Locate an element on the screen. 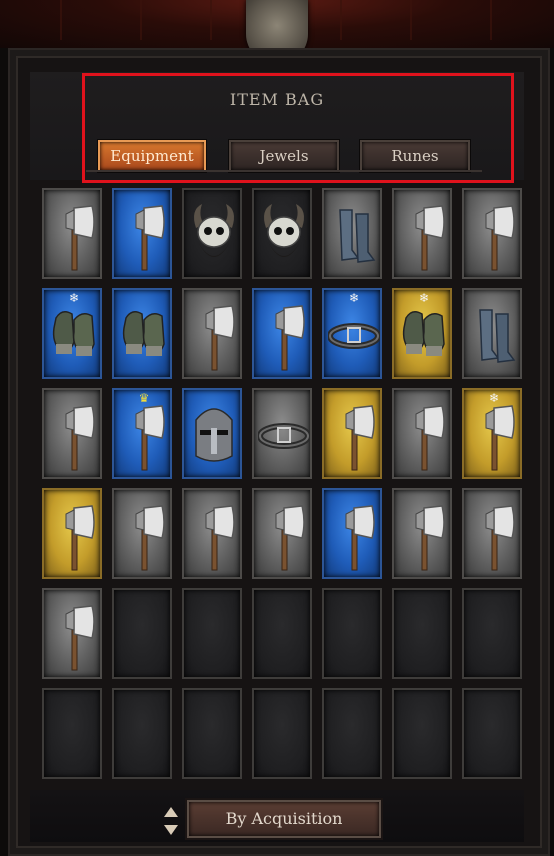 This screenshot has width=554, height=856. crown-icon: ♛ is located at coordinates (144, 398).